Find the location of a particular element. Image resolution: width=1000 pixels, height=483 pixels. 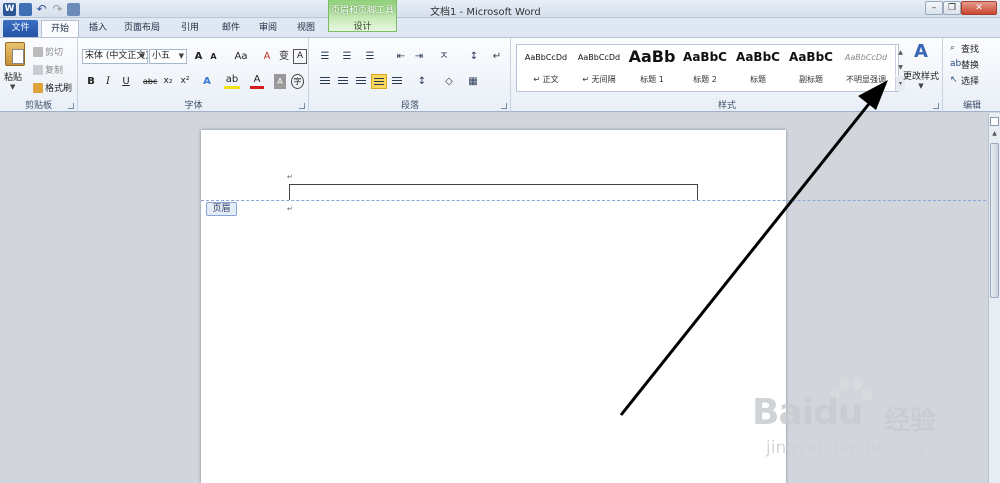

bold-button: B is located at coordinates (91, 81).